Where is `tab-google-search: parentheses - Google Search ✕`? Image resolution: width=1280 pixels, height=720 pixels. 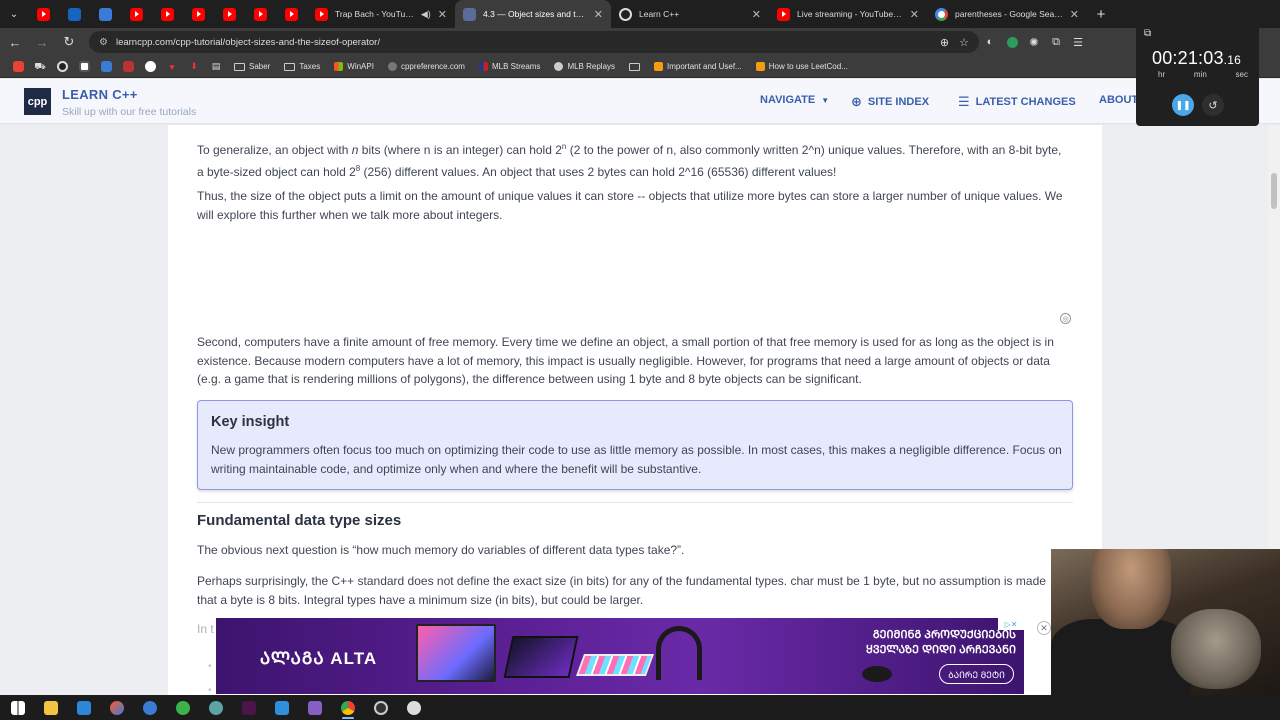
tab-google-search: parentheses - Google Search ✕ is located at coordinates (1007, 14).